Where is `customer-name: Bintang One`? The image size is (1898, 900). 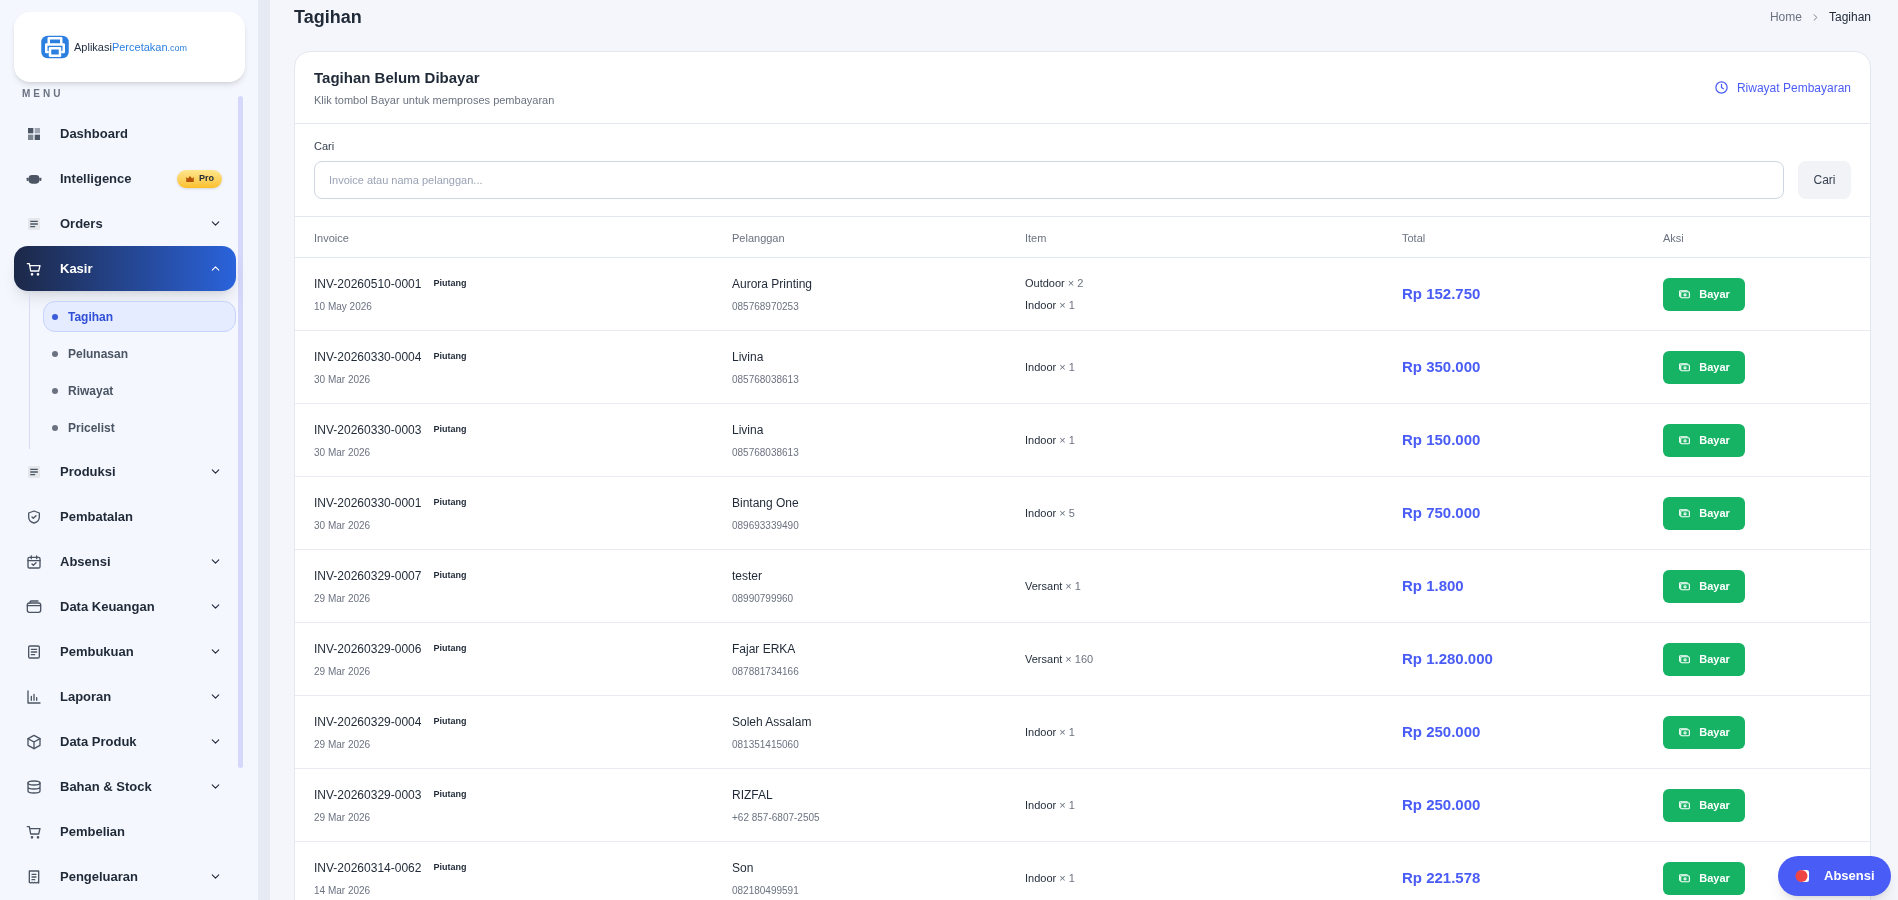
customer-name: Bintang One is located at coordinates (766, 503).